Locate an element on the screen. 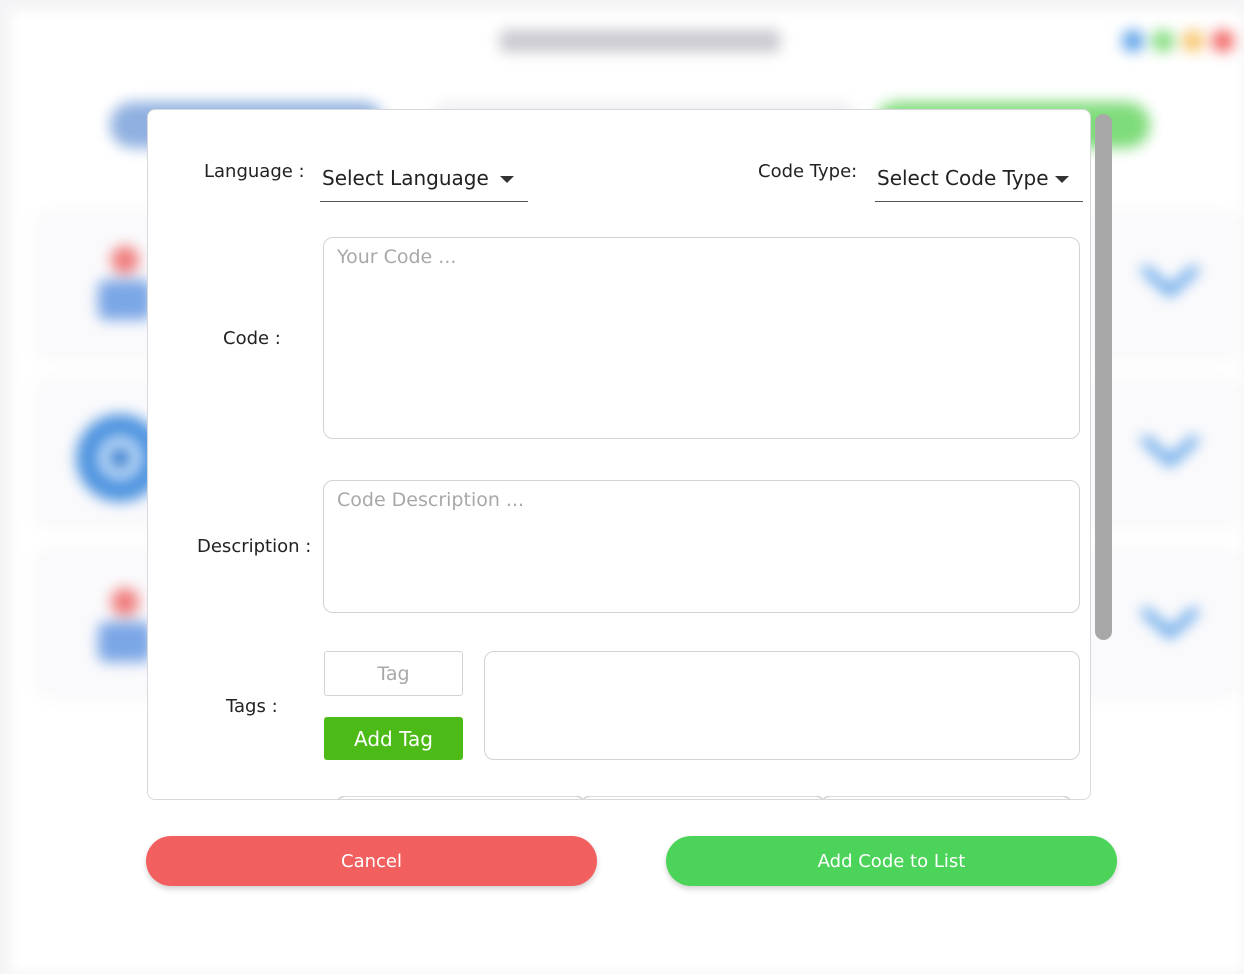  add-code-to-list-button: Add Code to List is located at coordinates (891, 861).